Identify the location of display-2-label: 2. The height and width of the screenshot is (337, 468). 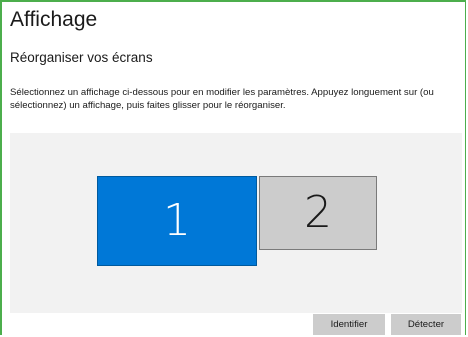
(318, 212).